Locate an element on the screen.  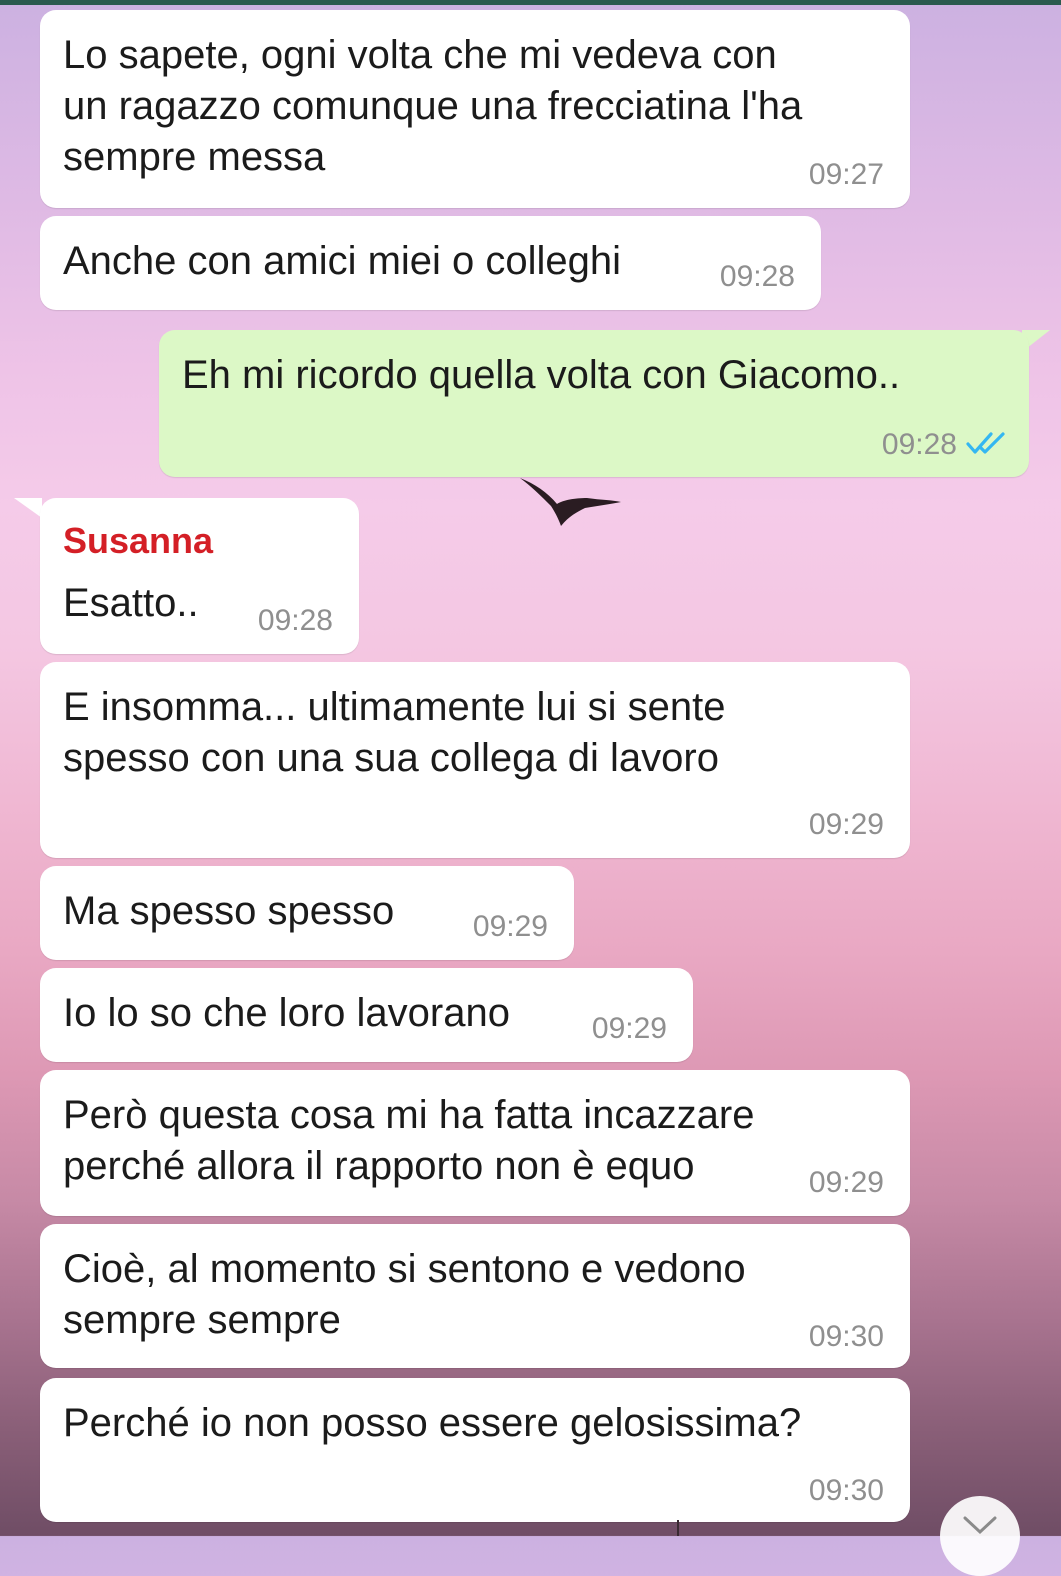
message-bubble: Anche con amici miei o colleghi 09:28 is located at coordinates (430, 263).